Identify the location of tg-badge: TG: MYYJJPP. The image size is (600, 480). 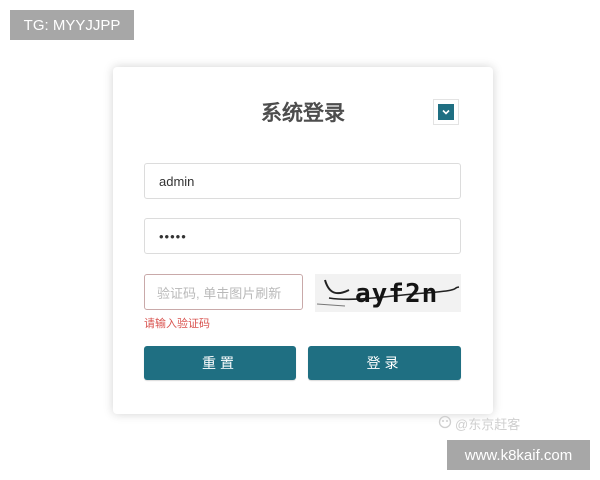
(72, 25).